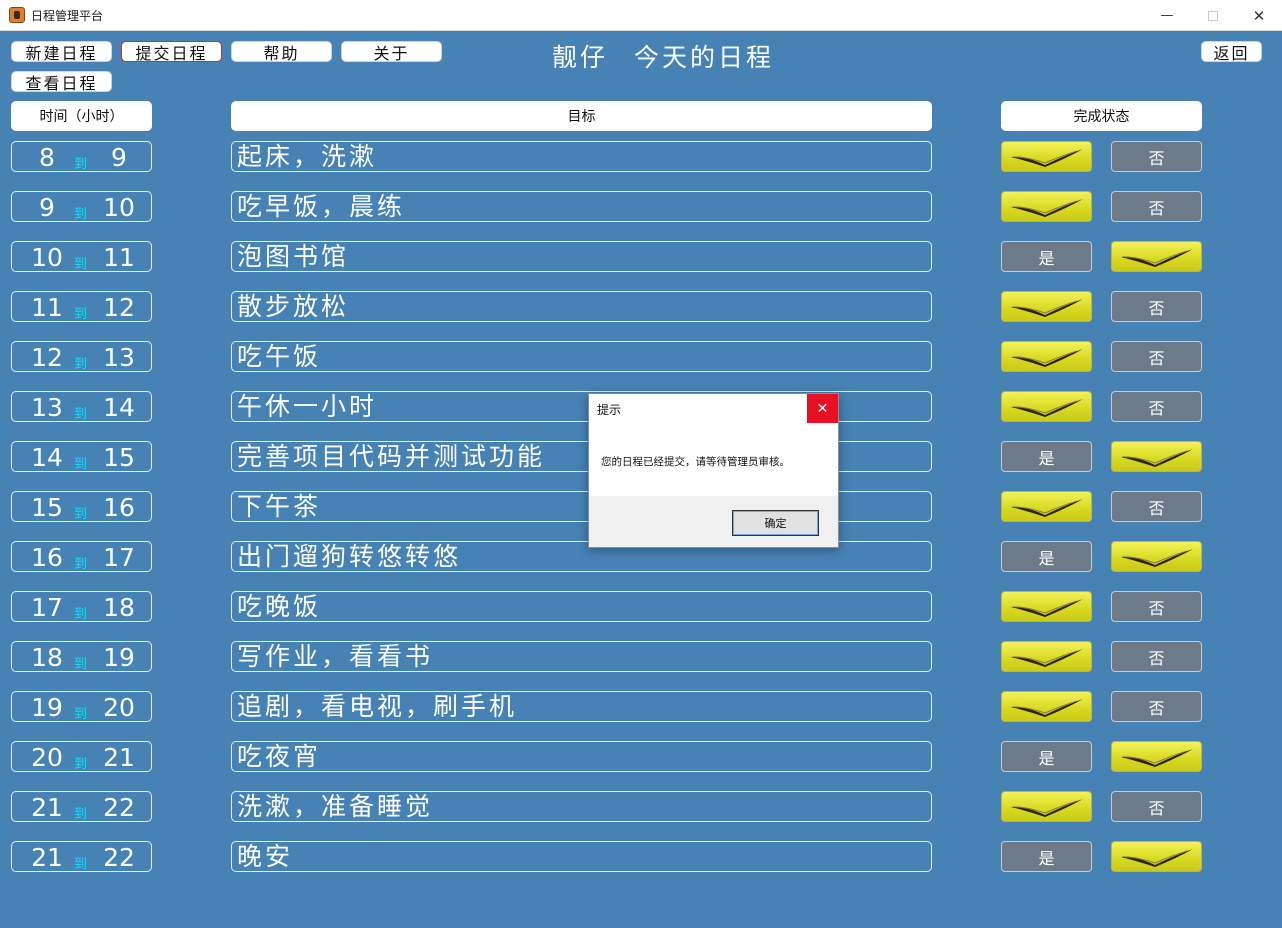 Image resolution: width=1282 pixels, height=928 pixels. Describe the element at coordinates (609, 410) in the screenshot. I see `dialog-title: 提示` at that location.